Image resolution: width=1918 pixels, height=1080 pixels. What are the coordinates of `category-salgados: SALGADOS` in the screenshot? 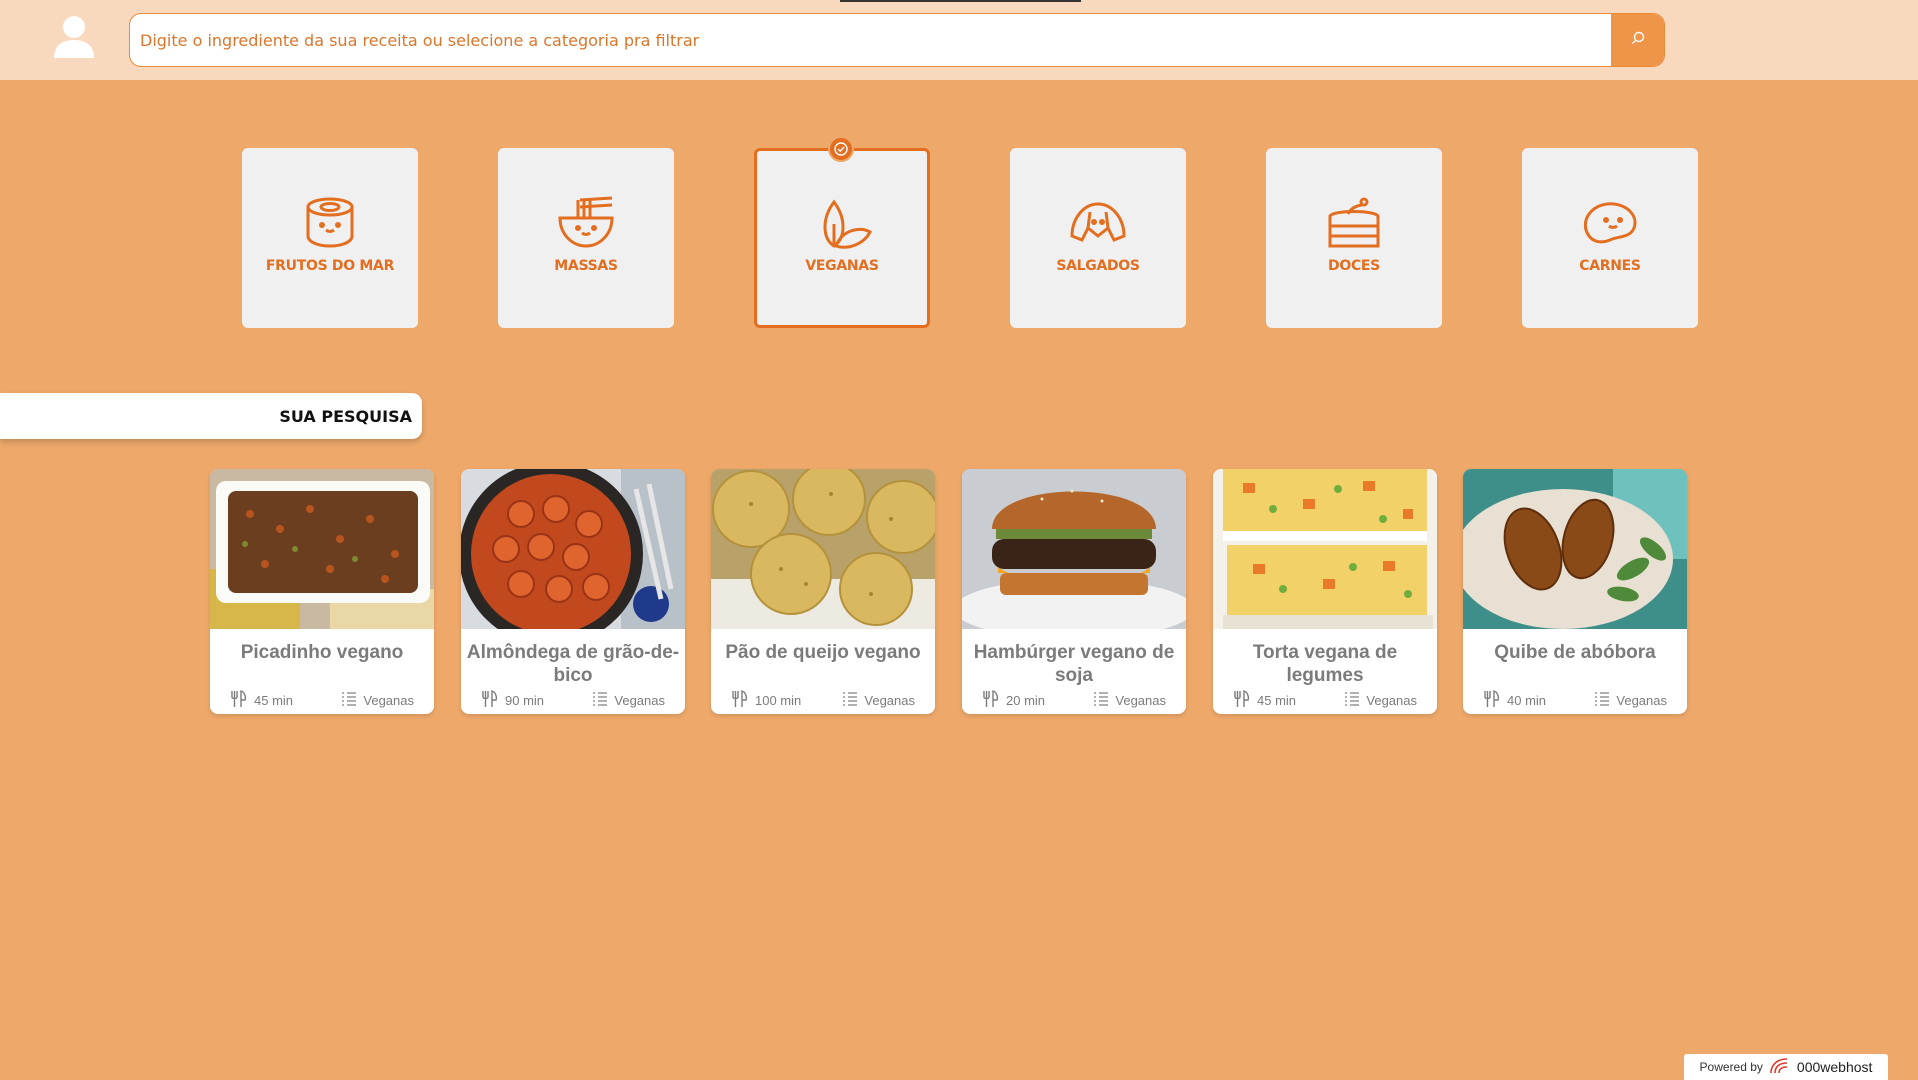 It's located at (1098, 238).